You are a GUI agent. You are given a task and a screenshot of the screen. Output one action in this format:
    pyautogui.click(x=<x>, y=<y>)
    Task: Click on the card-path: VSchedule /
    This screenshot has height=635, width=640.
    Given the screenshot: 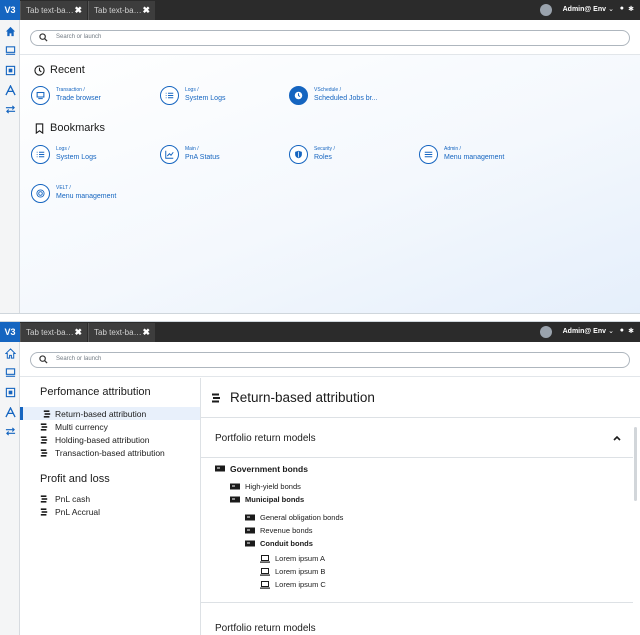 What is the action you would take?
    pyautogui.click(x=327, y=90)
    